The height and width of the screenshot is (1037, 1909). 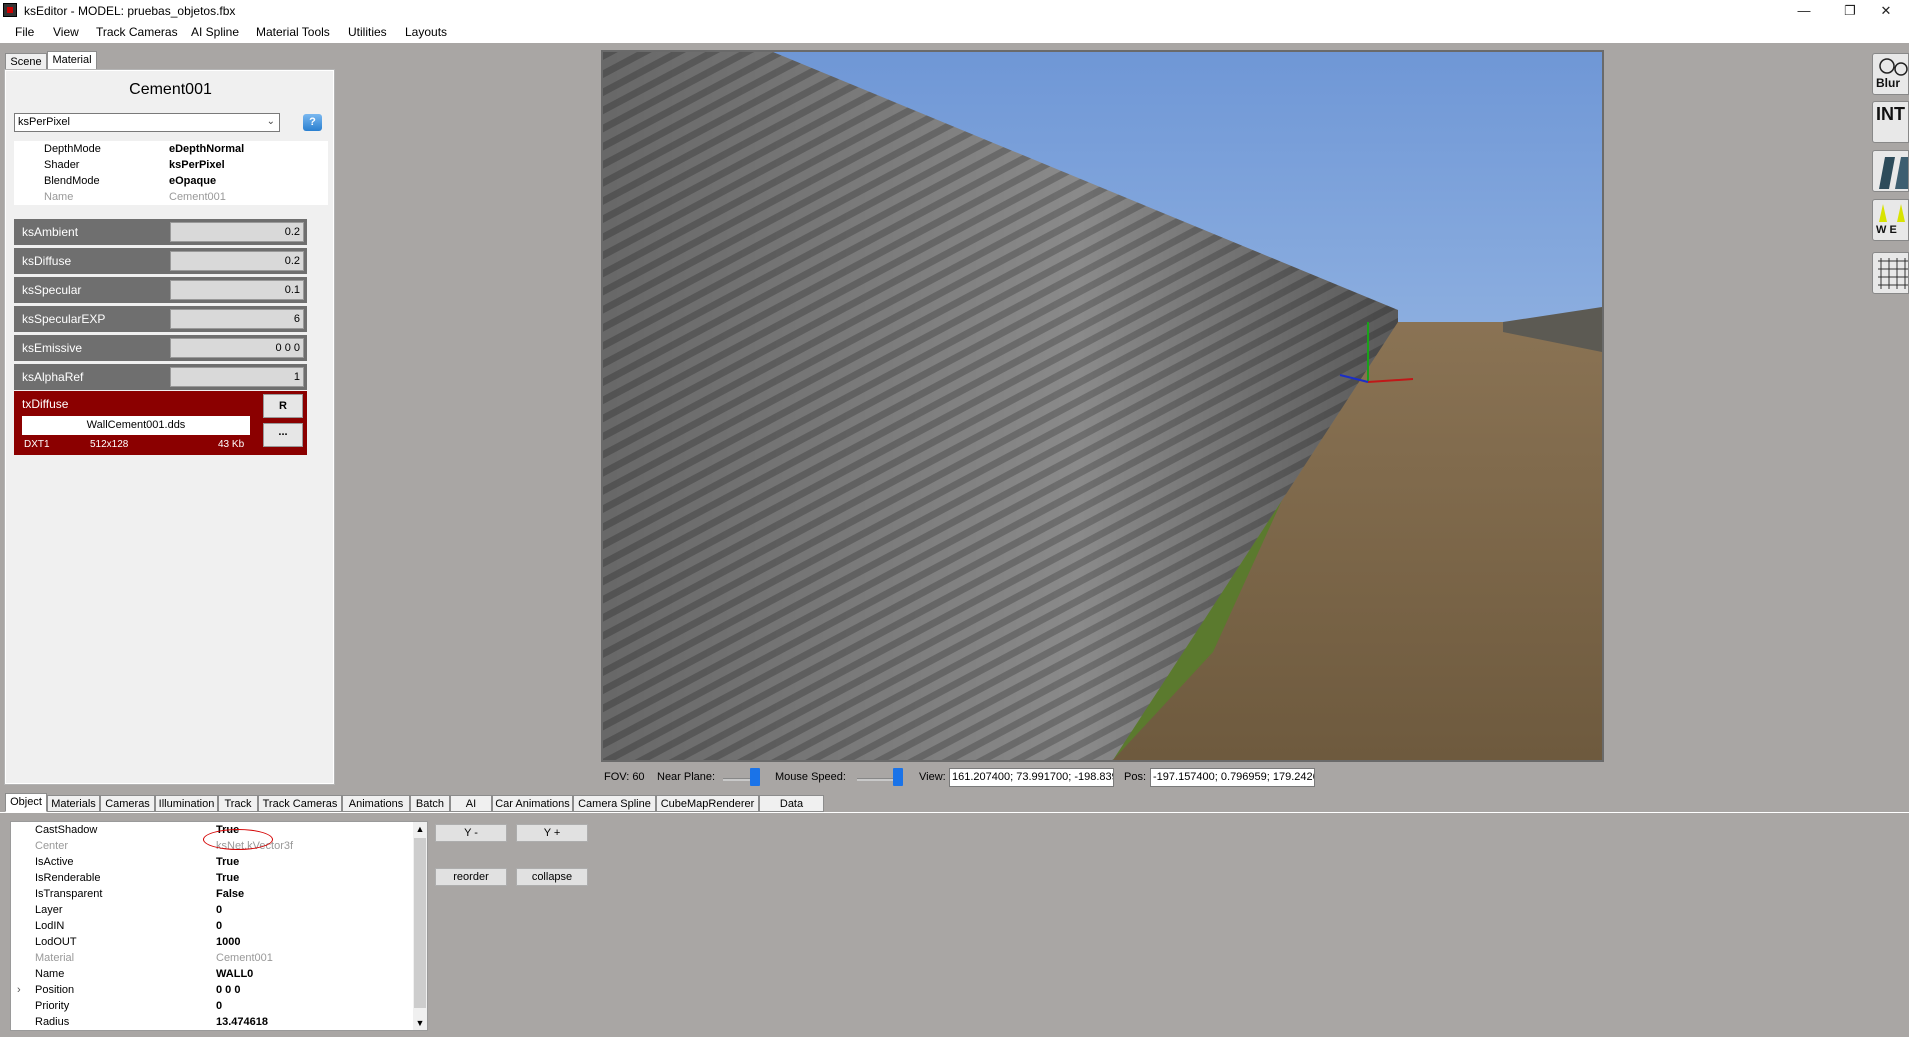 I want to click on property-value: True, so click(x=228, y=878).